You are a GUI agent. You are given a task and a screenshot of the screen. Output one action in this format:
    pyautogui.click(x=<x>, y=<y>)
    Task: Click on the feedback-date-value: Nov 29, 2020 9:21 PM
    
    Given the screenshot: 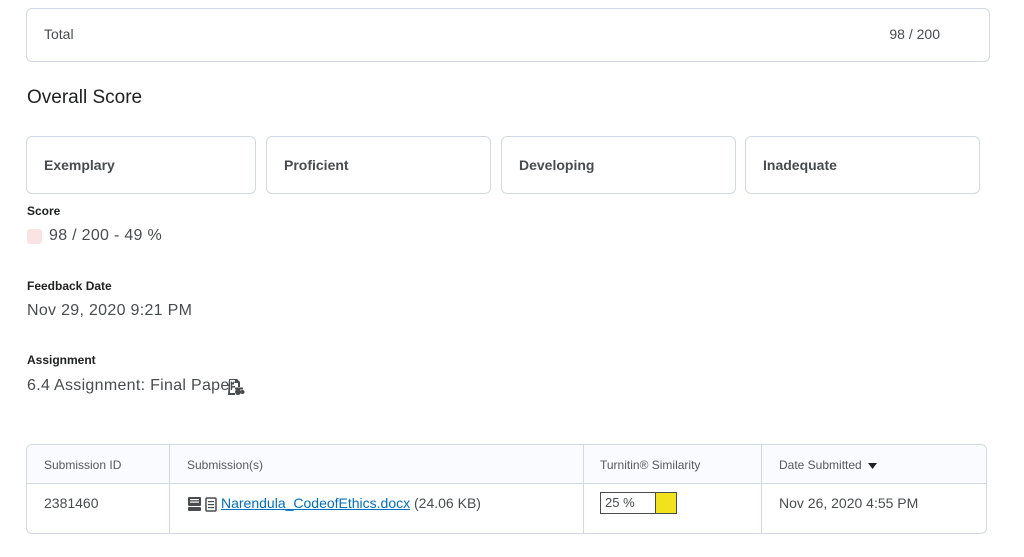 What is the action you would take?
    pyautogui.click(x=110, y=310)
    